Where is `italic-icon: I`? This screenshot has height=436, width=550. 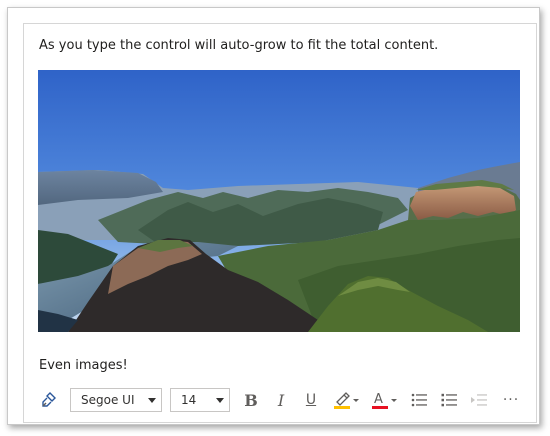
italic-icon: I is located at coordinates (281, 400).